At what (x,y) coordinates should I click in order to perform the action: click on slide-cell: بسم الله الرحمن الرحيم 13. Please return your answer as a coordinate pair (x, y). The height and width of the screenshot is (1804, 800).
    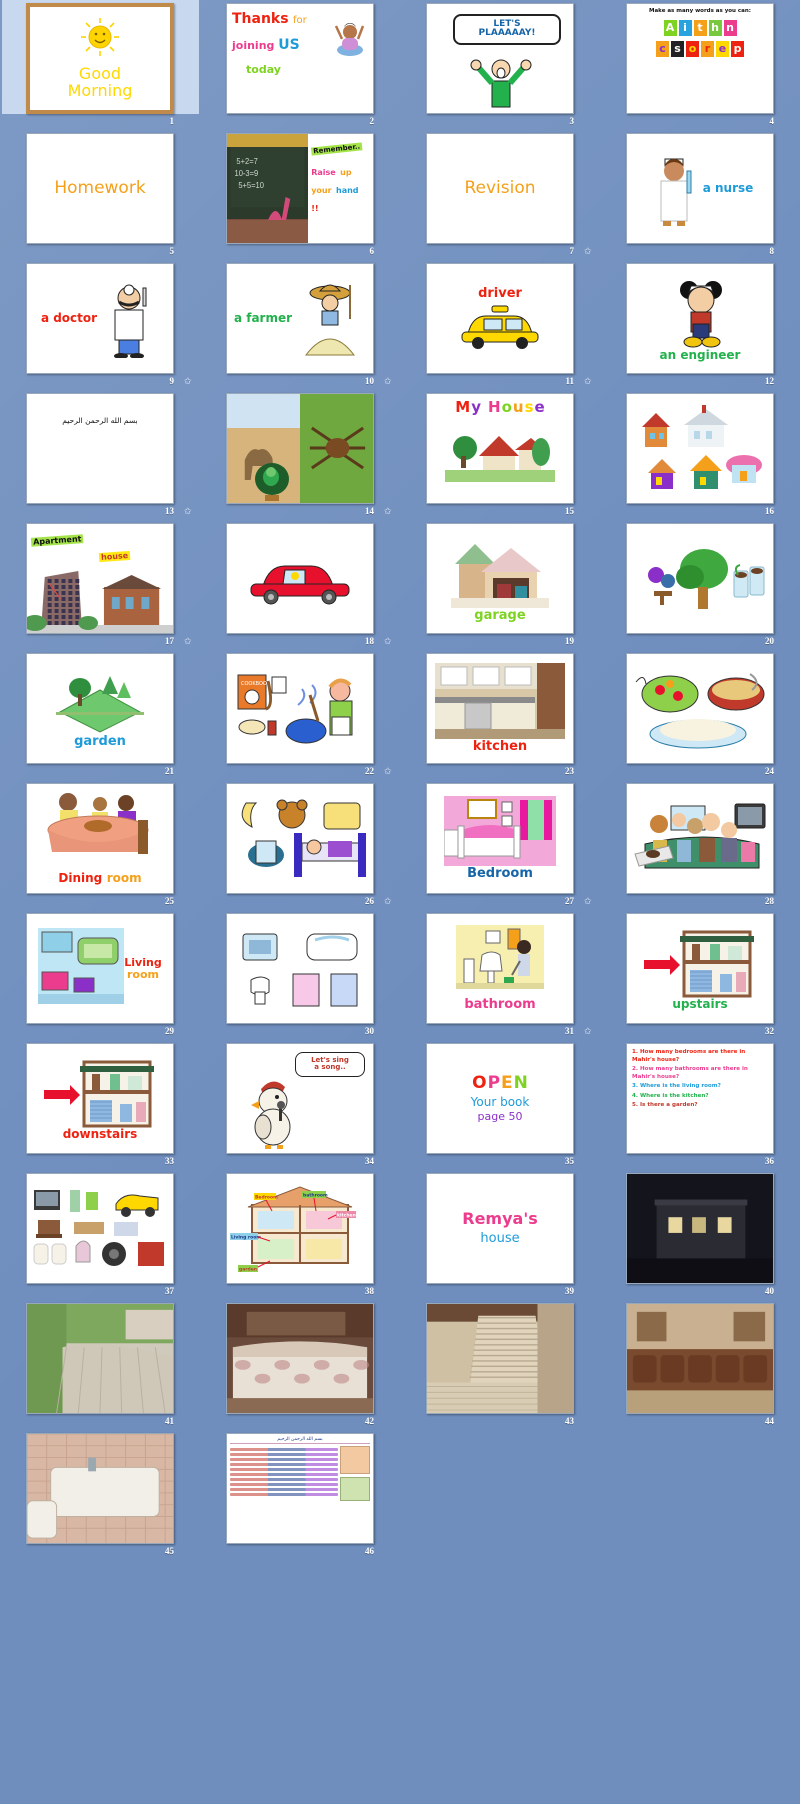
    Looking at the image, I should click on (100, 455).